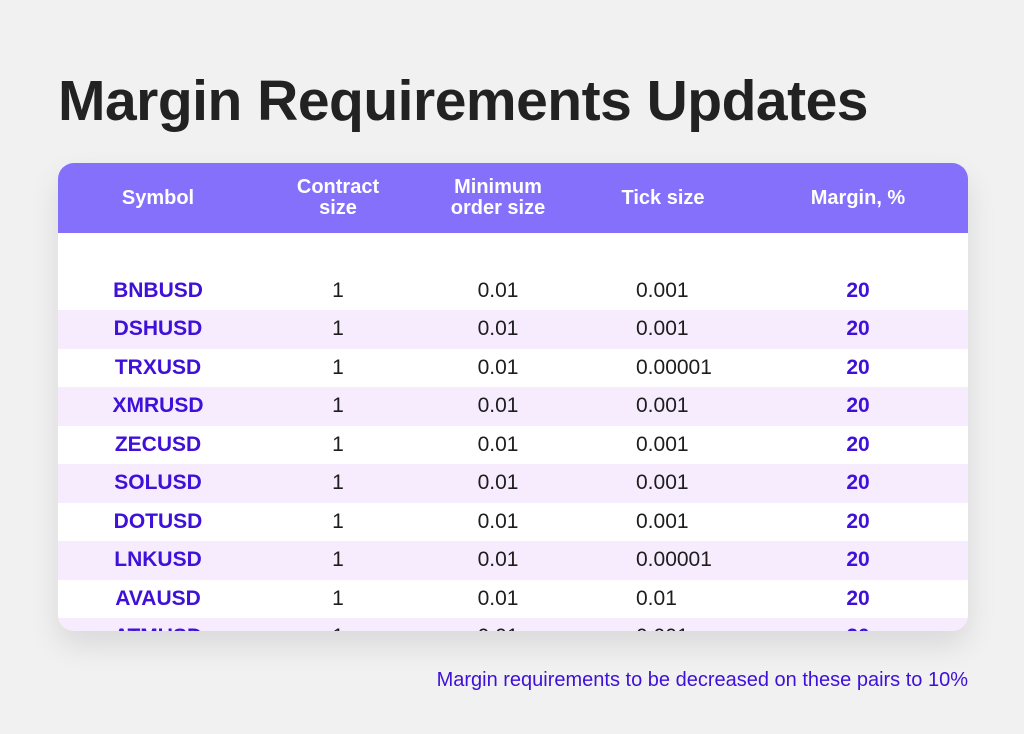 The image size is (1024, 734). I want to click on table-row: AVAUSD 1 0.01 0.01 20, so click(513, 599).